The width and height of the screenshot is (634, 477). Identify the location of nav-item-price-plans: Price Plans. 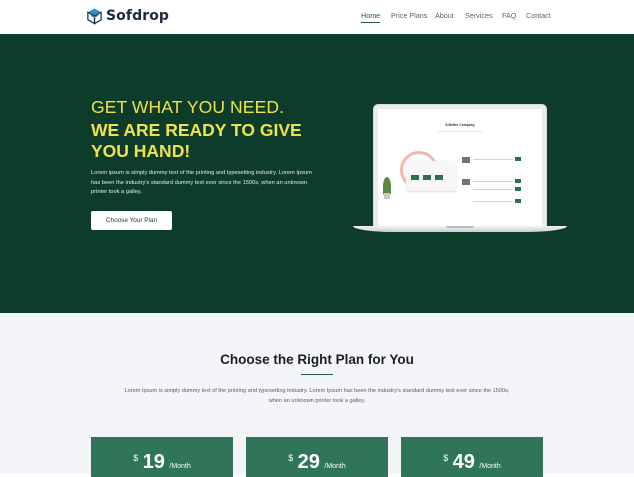
(409, 15).